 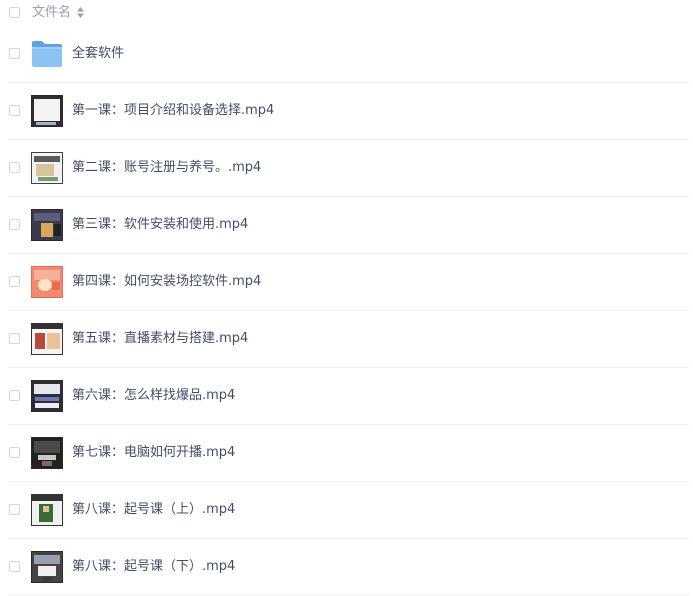 I want to click on file-name: 第三课：软件安装和使用.mp4, so click(x=160, y=225).